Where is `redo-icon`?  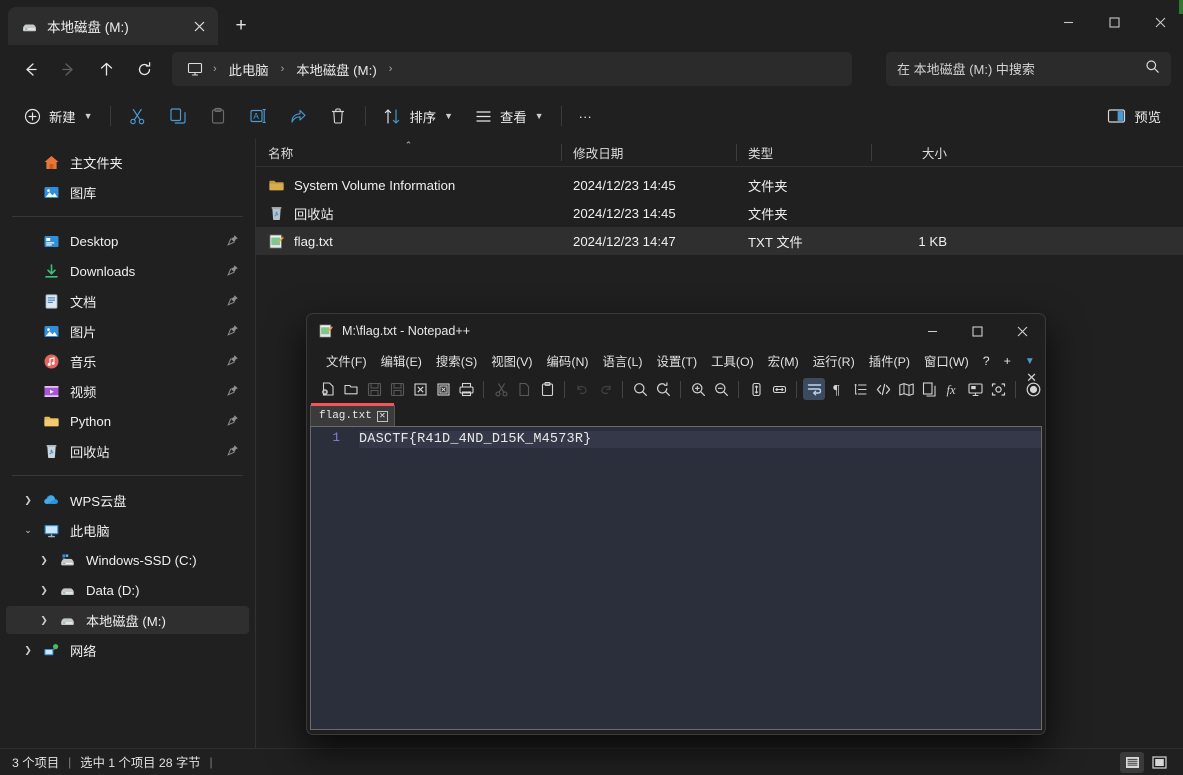 redo-icon is located at coordinates (605, 389).